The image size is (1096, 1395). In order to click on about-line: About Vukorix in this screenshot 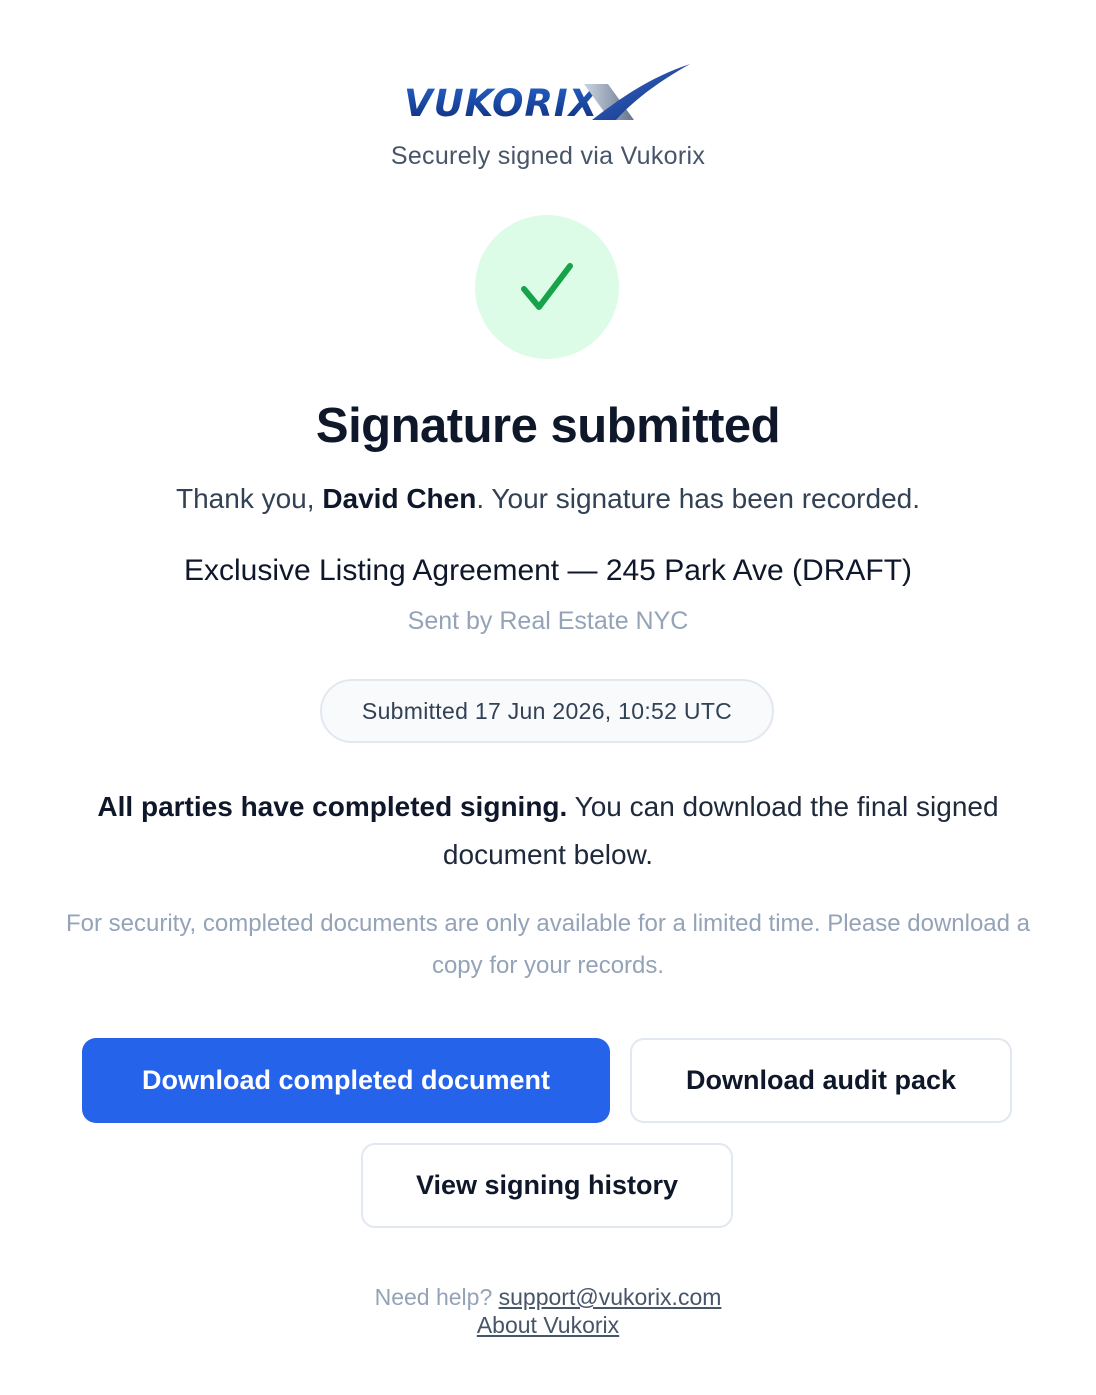, I will do `click(548, 1325)`.